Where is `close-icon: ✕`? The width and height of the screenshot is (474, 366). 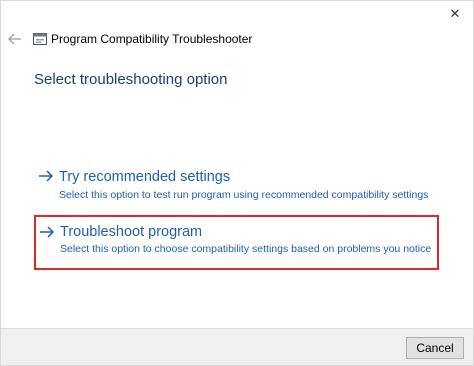
close-icon: ✕ is located at coordinates (455, 13).